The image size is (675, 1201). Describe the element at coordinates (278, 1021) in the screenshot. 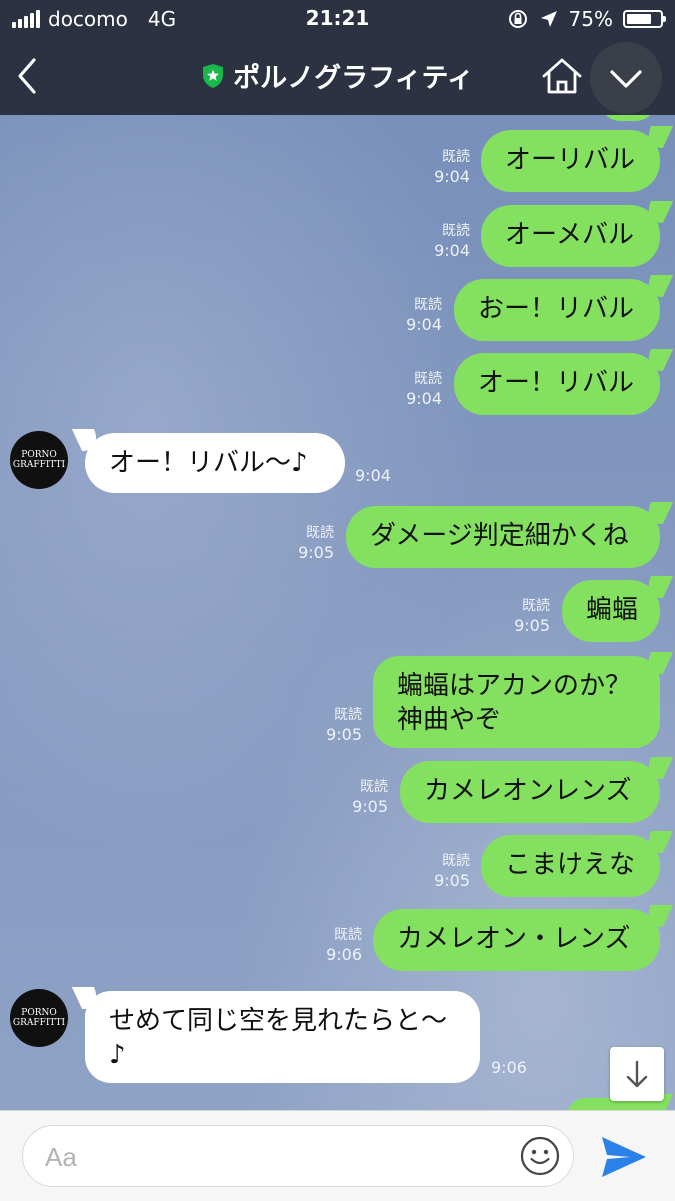

I see `message-text-line: せめて同じ空を見れたらと〜` at that location.